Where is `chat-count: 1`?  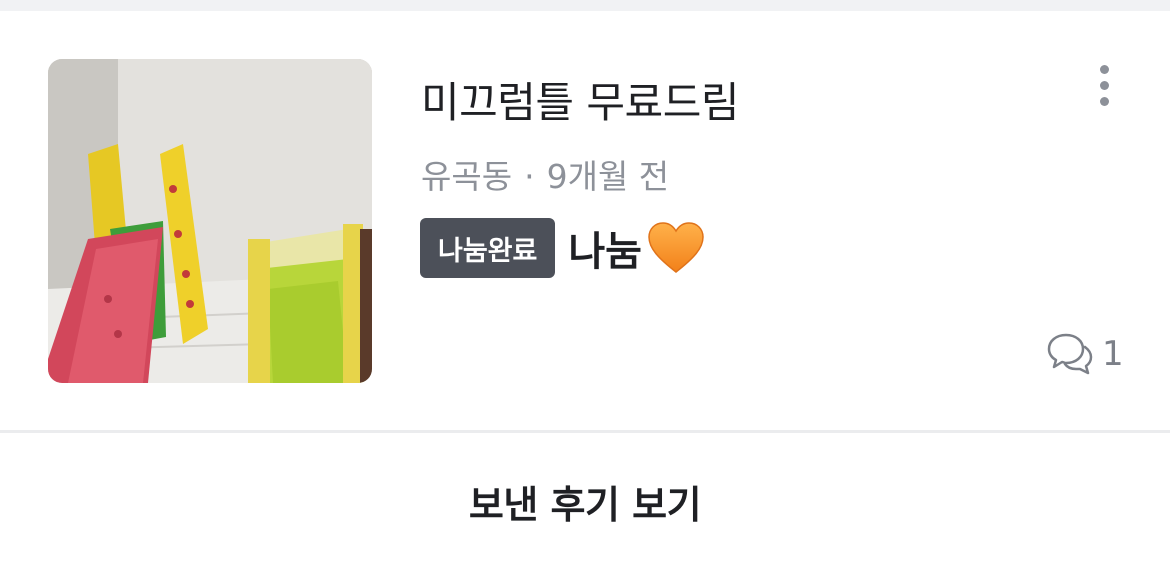
chat-count: 1 is located at coordinates (1085, 354).